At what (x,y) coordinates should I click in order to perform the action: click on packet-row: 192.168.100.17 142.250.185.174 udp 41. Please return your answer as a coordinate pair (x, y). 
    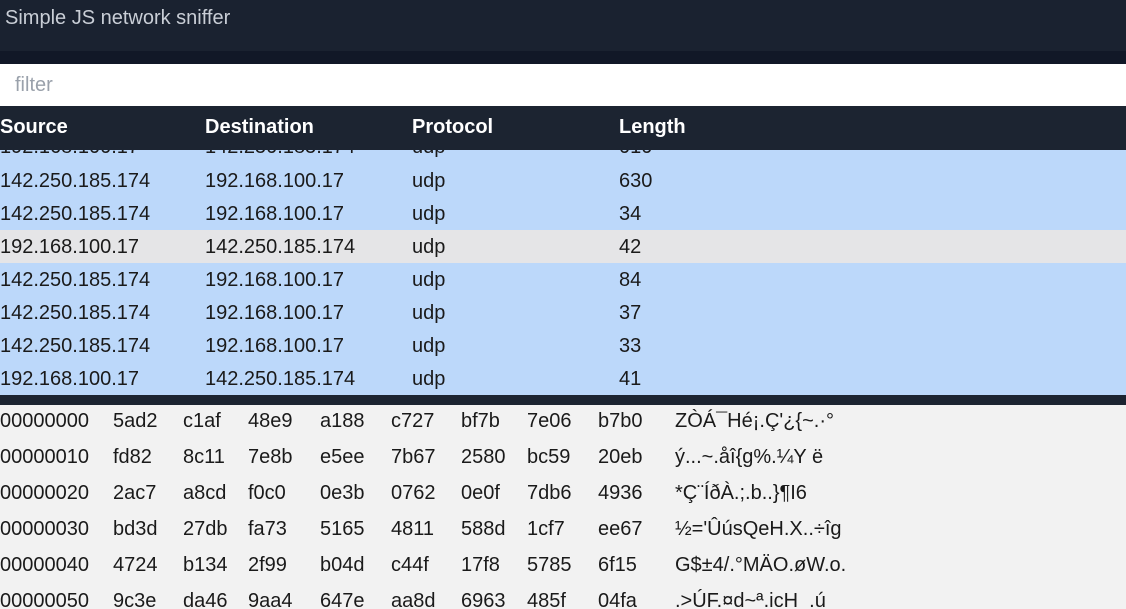
    Looking at the image, I should click on (563, 378).